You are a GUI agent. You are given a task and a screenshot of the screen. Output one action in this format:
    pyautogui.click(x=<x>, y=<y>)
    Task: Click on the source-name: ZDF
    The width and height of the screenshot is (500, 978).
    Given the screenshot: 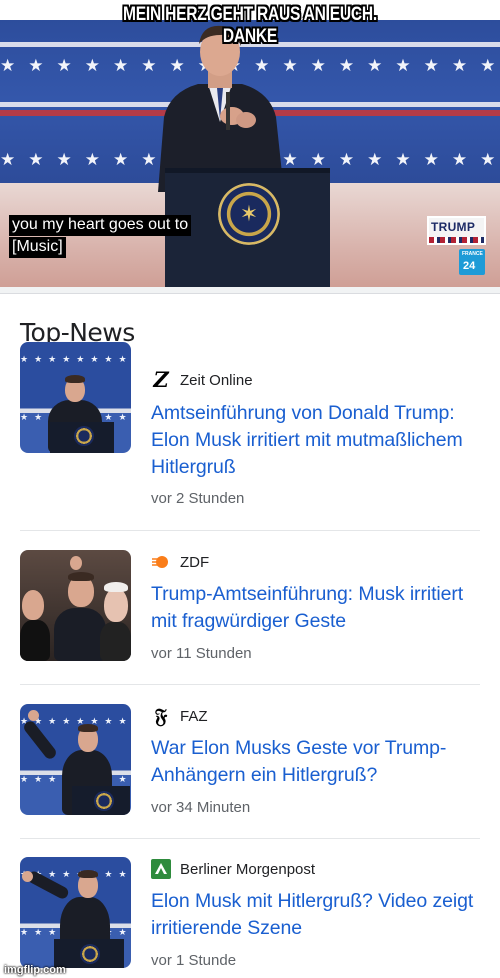 What is the action you would take?
    pyautogui.click(x=195, y=562)
    